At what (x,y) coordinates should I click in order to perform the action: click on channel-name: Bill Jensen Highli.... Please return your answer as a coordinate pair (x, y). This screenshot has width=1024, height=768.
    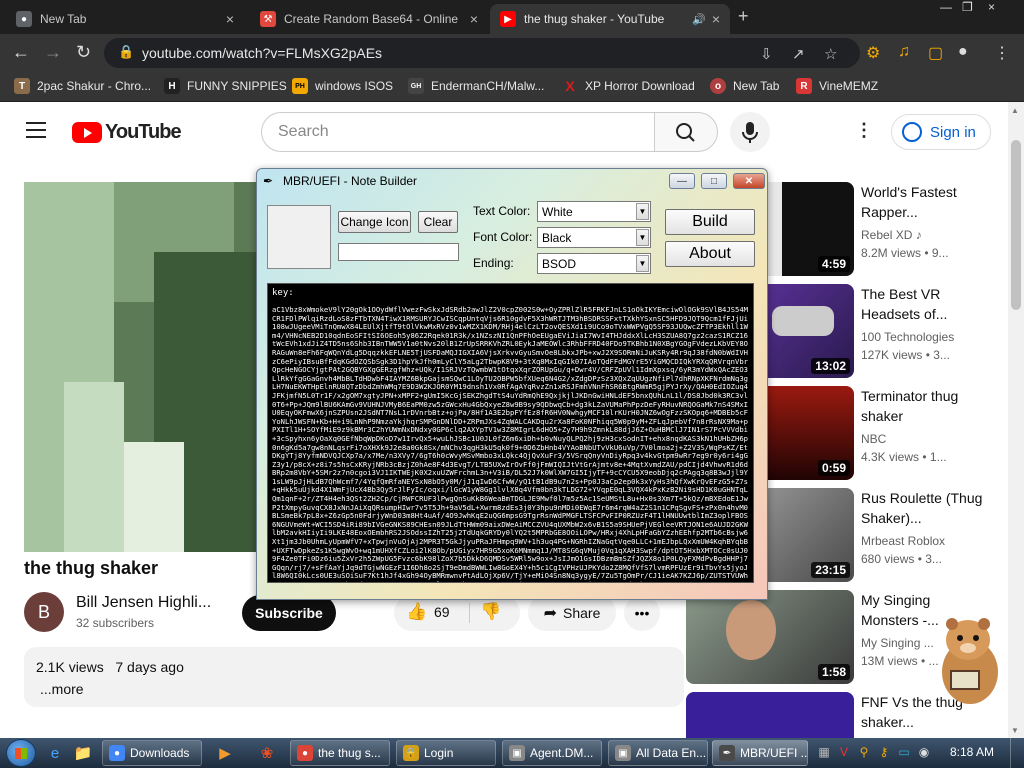
    Looking at the image, I should click on (143, 603).